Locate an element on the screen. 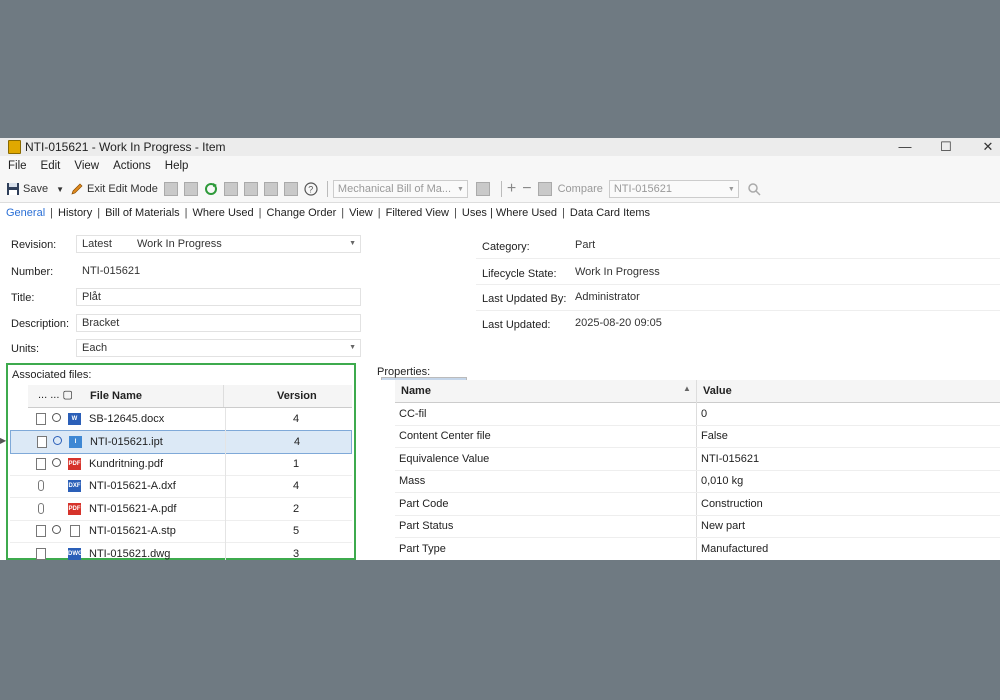 The height and width of the screenshot is (700, 1000). floppy-disk-icon is located at coordinates (13, 189).